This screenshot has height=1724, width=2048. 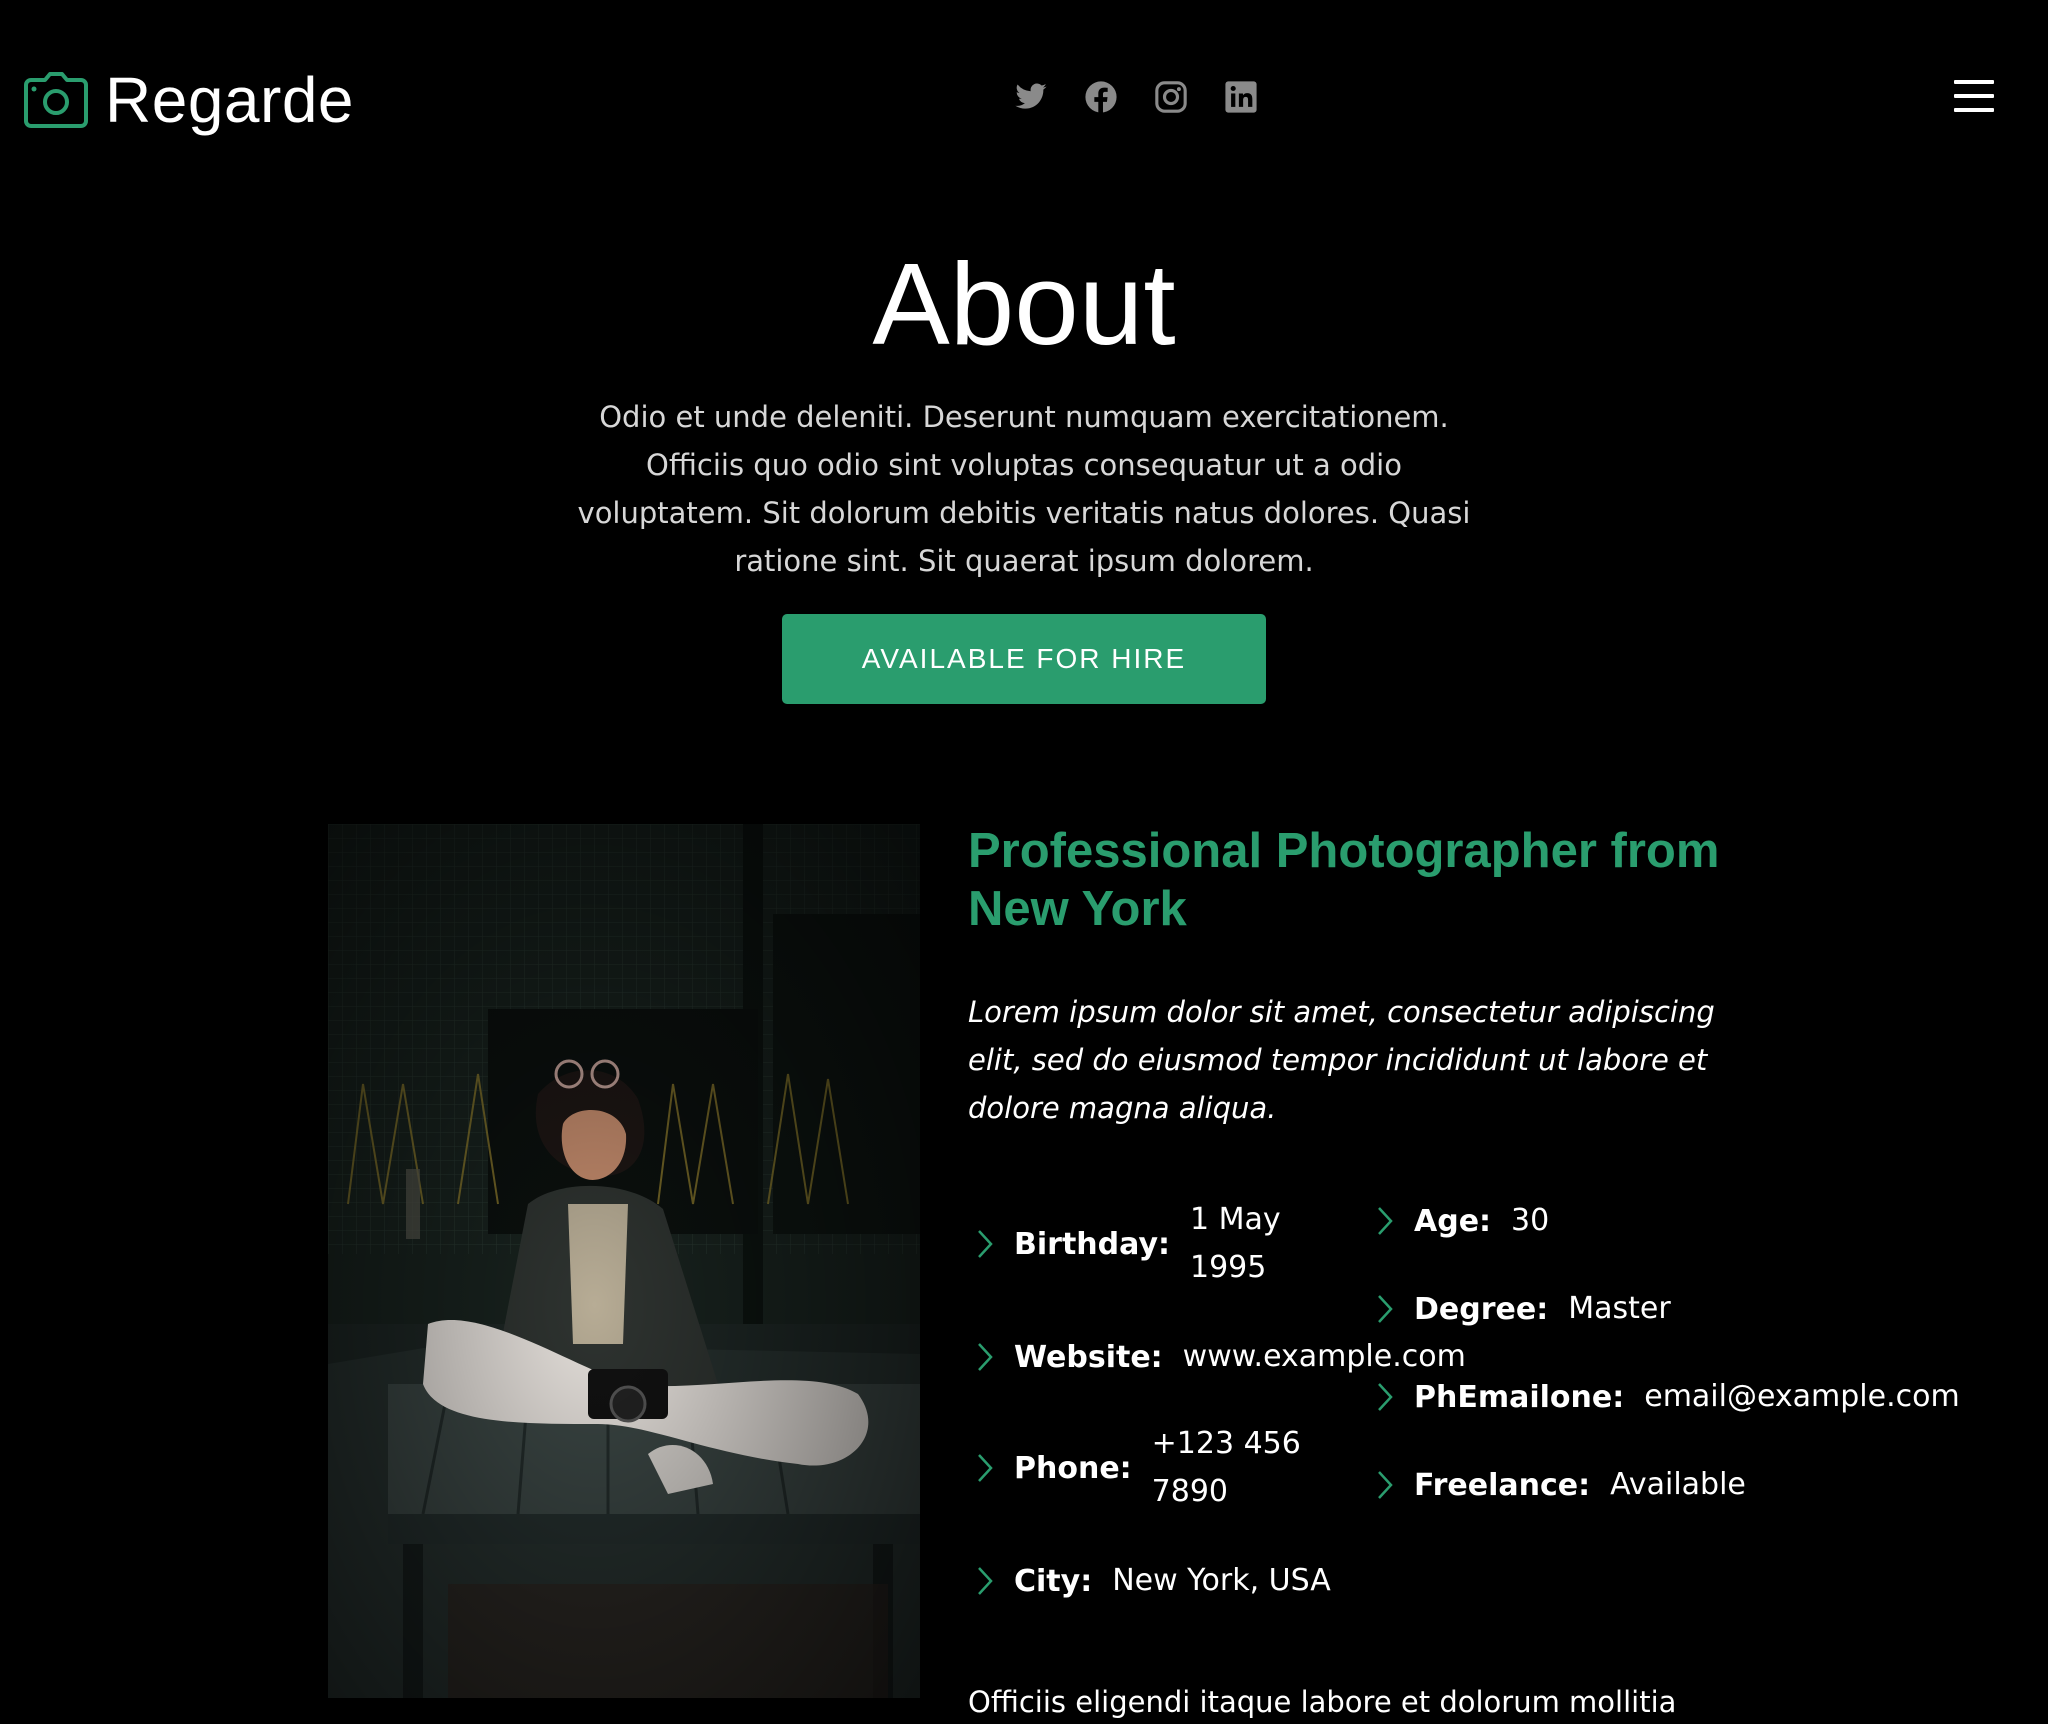 I want to click on detail-label: Age:, so click(x=1453, y=1221).